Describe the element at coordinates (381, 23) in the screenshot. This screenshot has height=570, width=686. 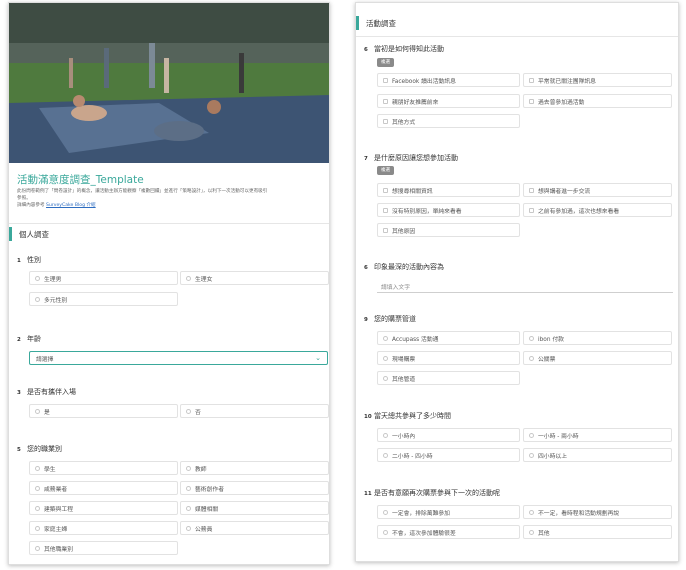
I see `section-title: 活動調查` at that location.